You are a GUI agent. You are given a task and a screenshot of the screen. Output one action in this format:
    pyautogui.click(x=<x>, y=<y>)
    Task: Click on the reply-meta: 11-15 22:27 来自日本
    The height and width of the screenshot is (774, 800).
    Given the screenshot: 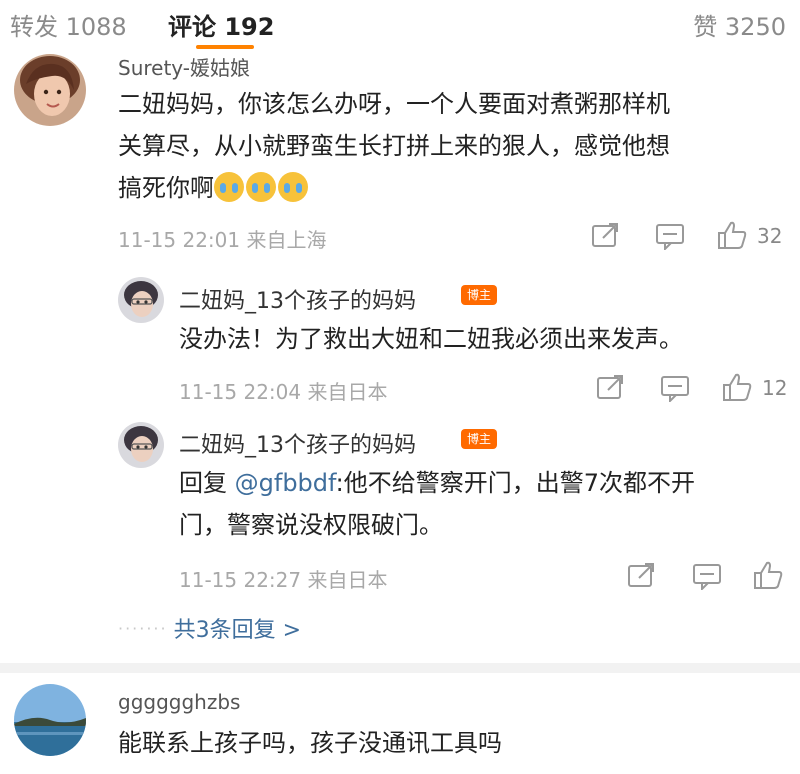 What is the action you would take?
    pyautogui.click(x=283, y=580)
    